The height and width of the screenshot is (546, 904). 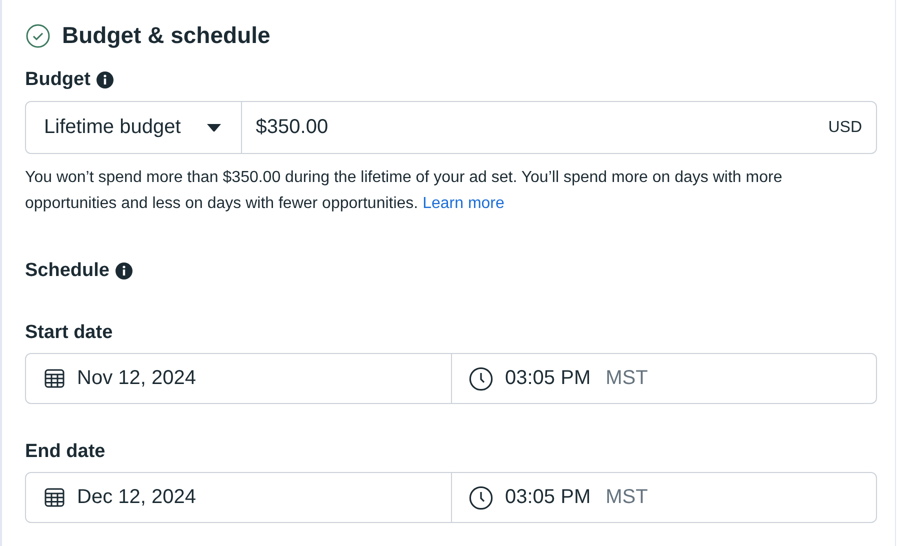 What do you see at coordinates (166, 35) in the screenshot?
I see `section-title: Budget & schedule` at bounding box center [166, 35].